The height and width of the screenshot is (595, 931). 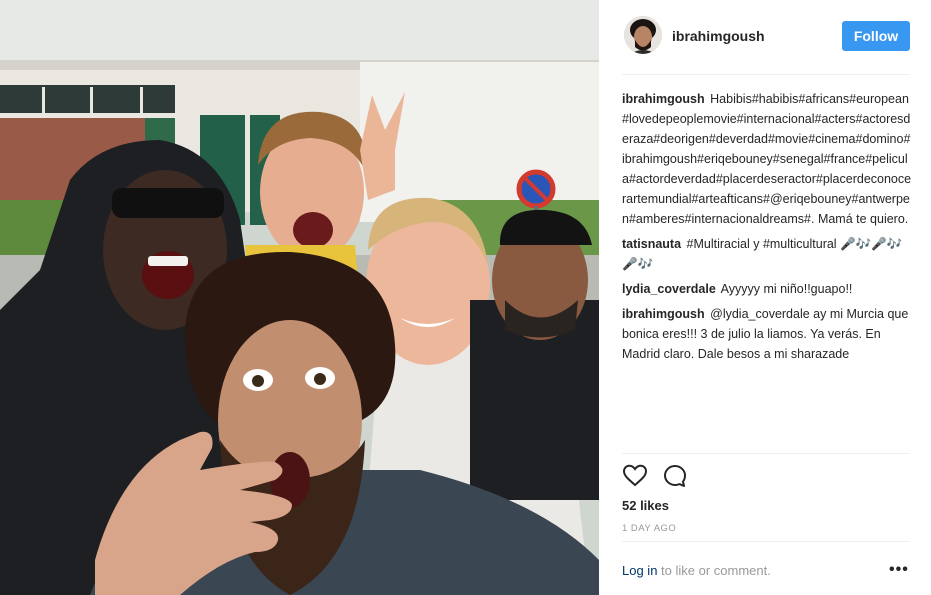 I want to click on follow-button: Follow, so click(x=876, y=36).